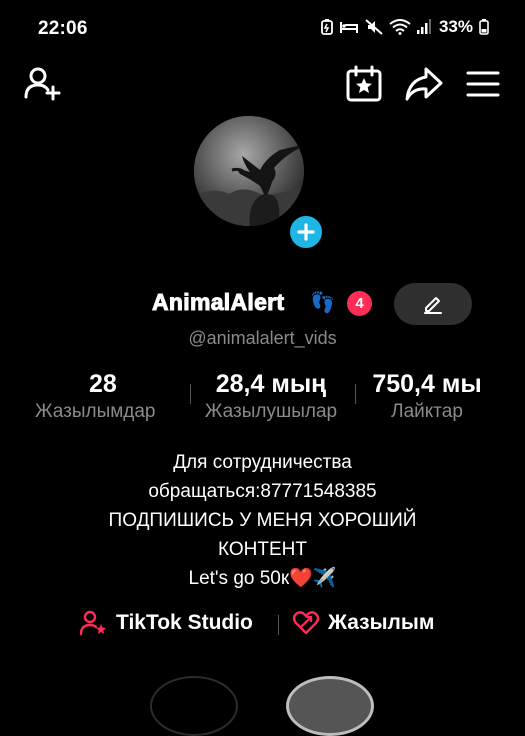  Describe the element at coordinates (262, 549) in the screenshot. I see `bio-line: КОНТЕНТ` at that location.